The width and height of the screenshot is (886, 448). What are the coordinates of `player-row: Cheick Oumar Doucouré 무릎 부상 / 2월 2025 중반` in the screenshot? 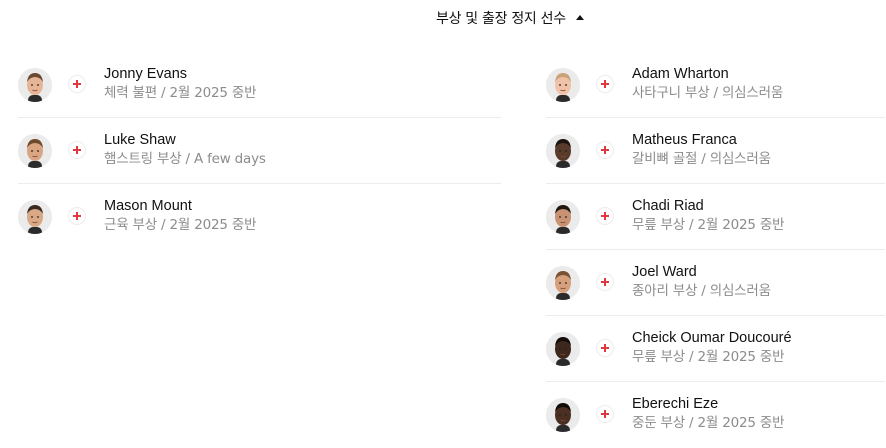 It's located at (715, 349).